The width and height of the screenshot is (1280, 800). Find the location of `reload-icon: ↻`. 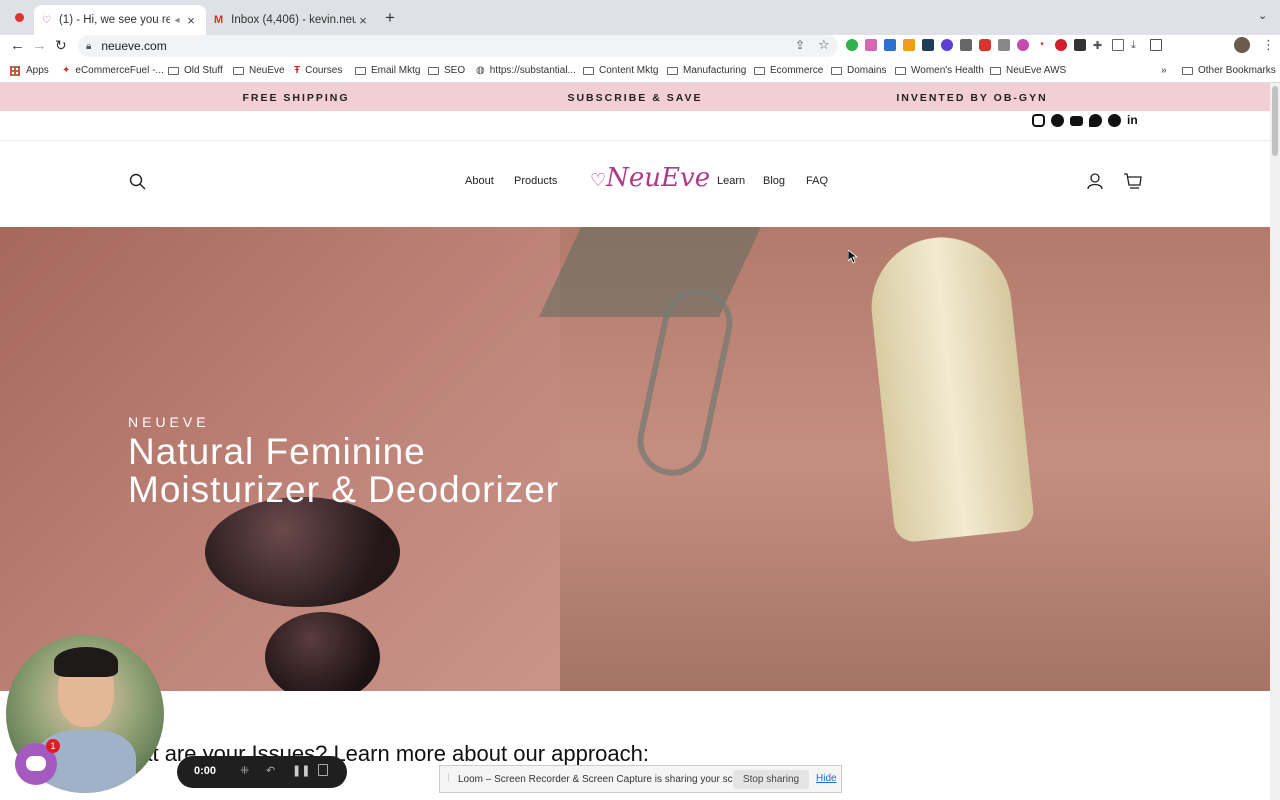

reload-icon: ↻ is located at coordinates (61, 45).